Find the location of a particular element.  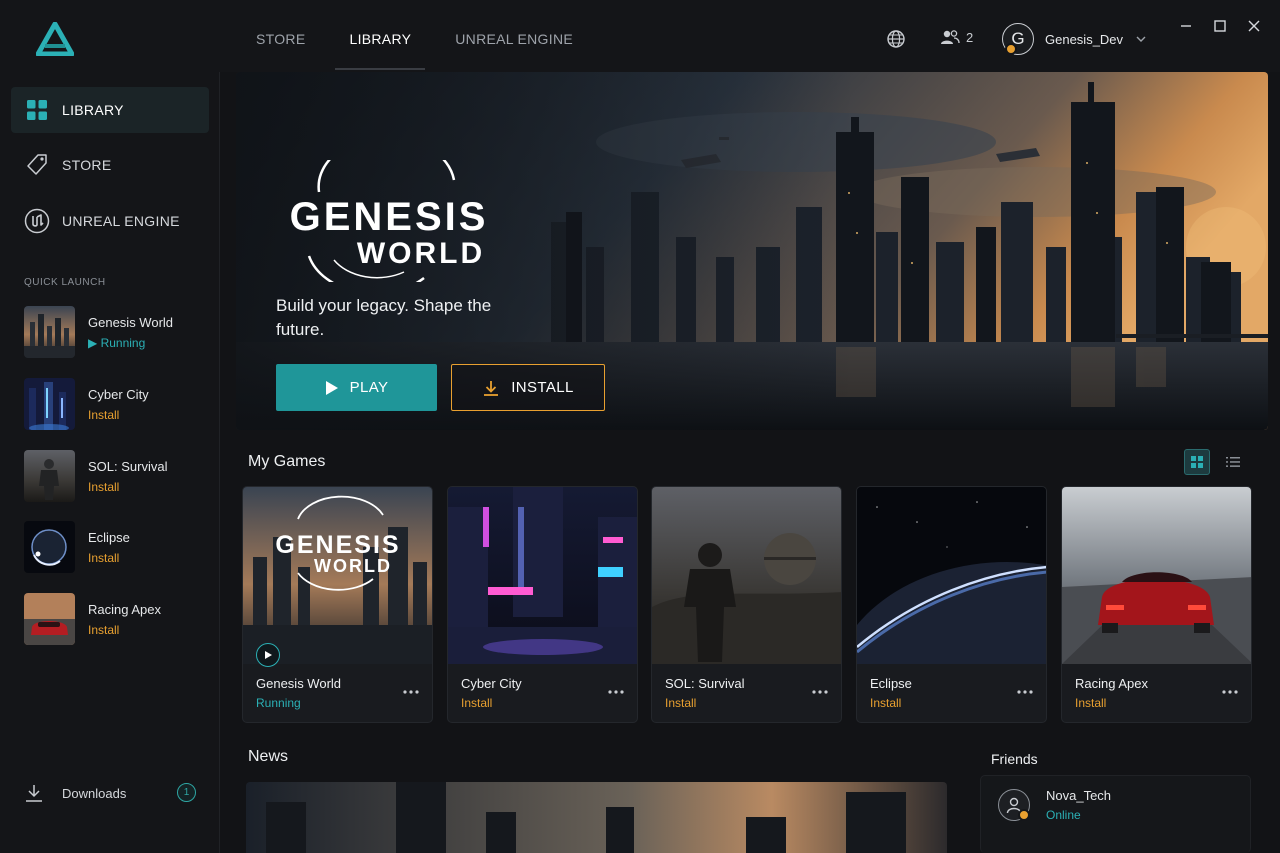

install-button-label: INSTALL is located at coordinates (542, 387).